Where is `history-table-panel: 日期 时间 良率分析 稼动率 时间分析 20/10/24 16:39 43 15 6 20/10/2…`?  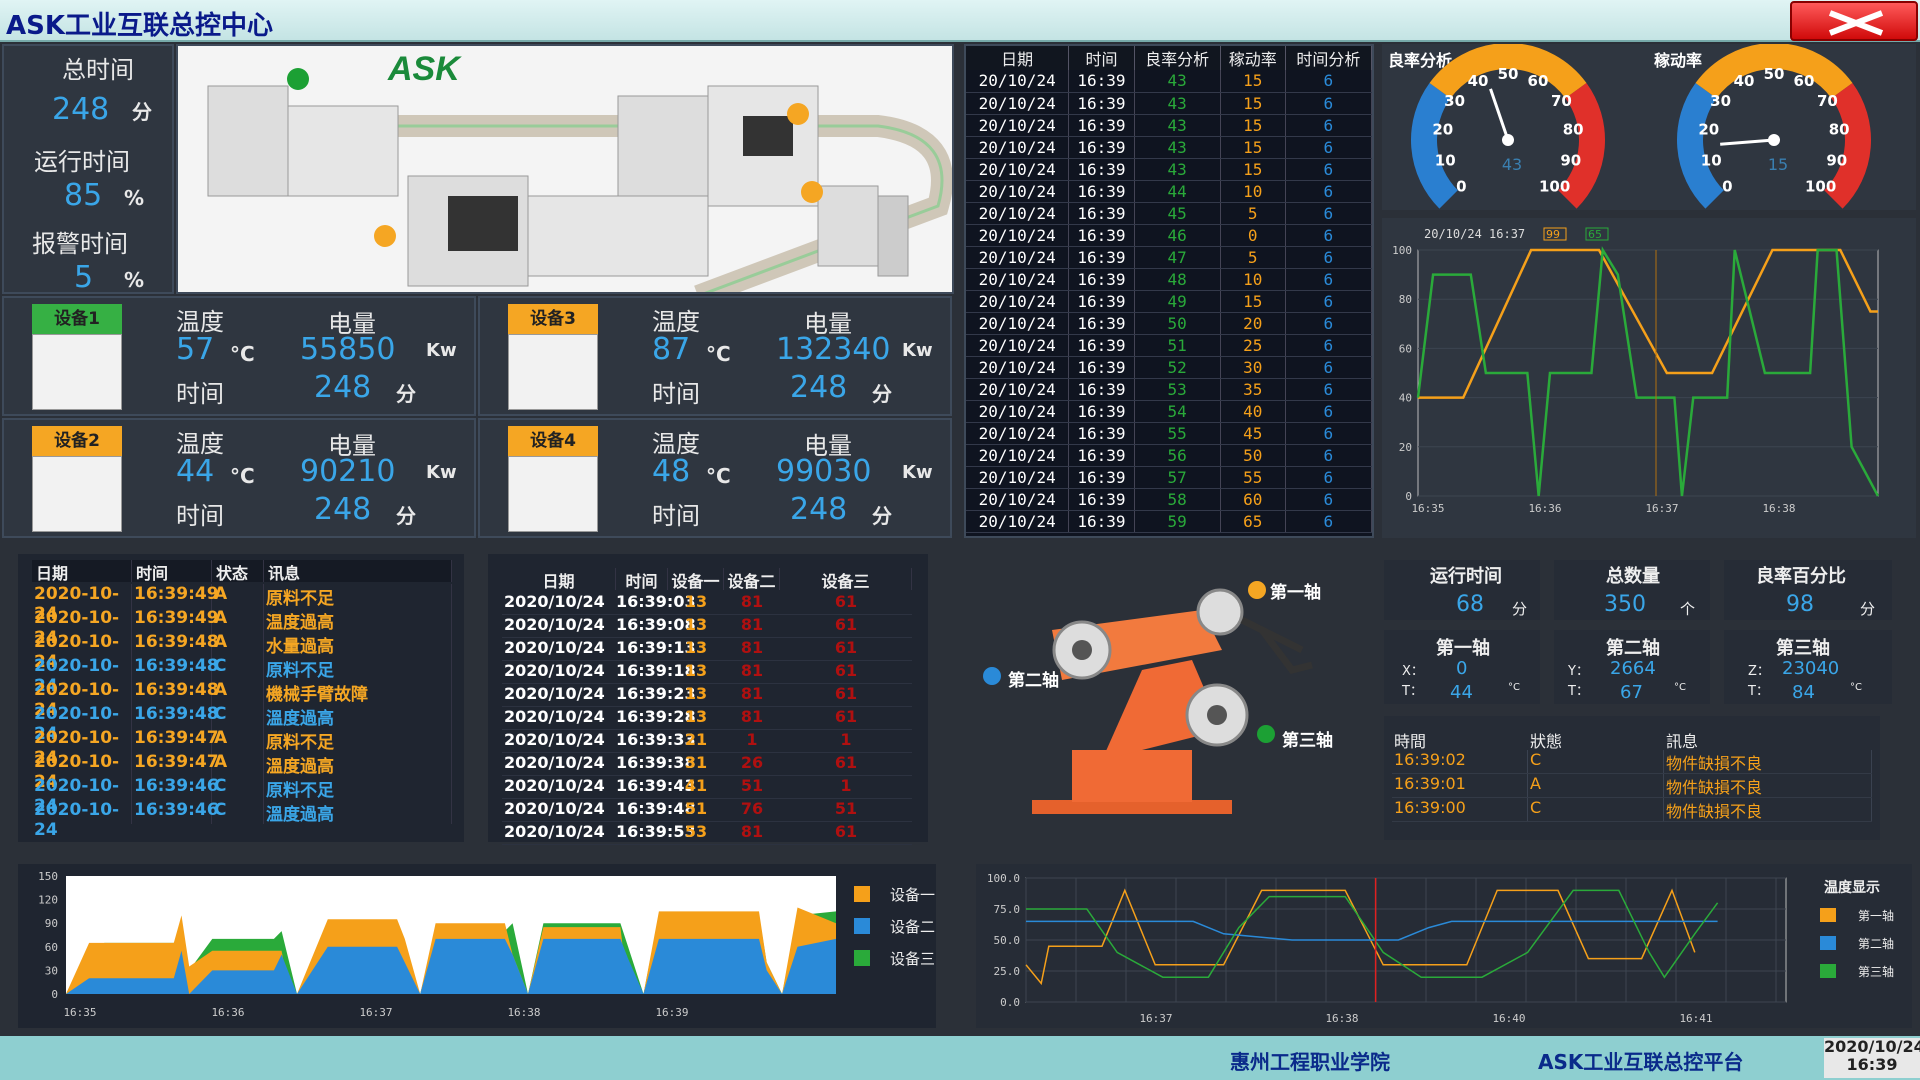 history-table-panel: 日期 时间 良率分析 稼动率 时间分析 20/10/24 16:39 43 15 6 20/10/2… is located at coordinates (1169, 291).